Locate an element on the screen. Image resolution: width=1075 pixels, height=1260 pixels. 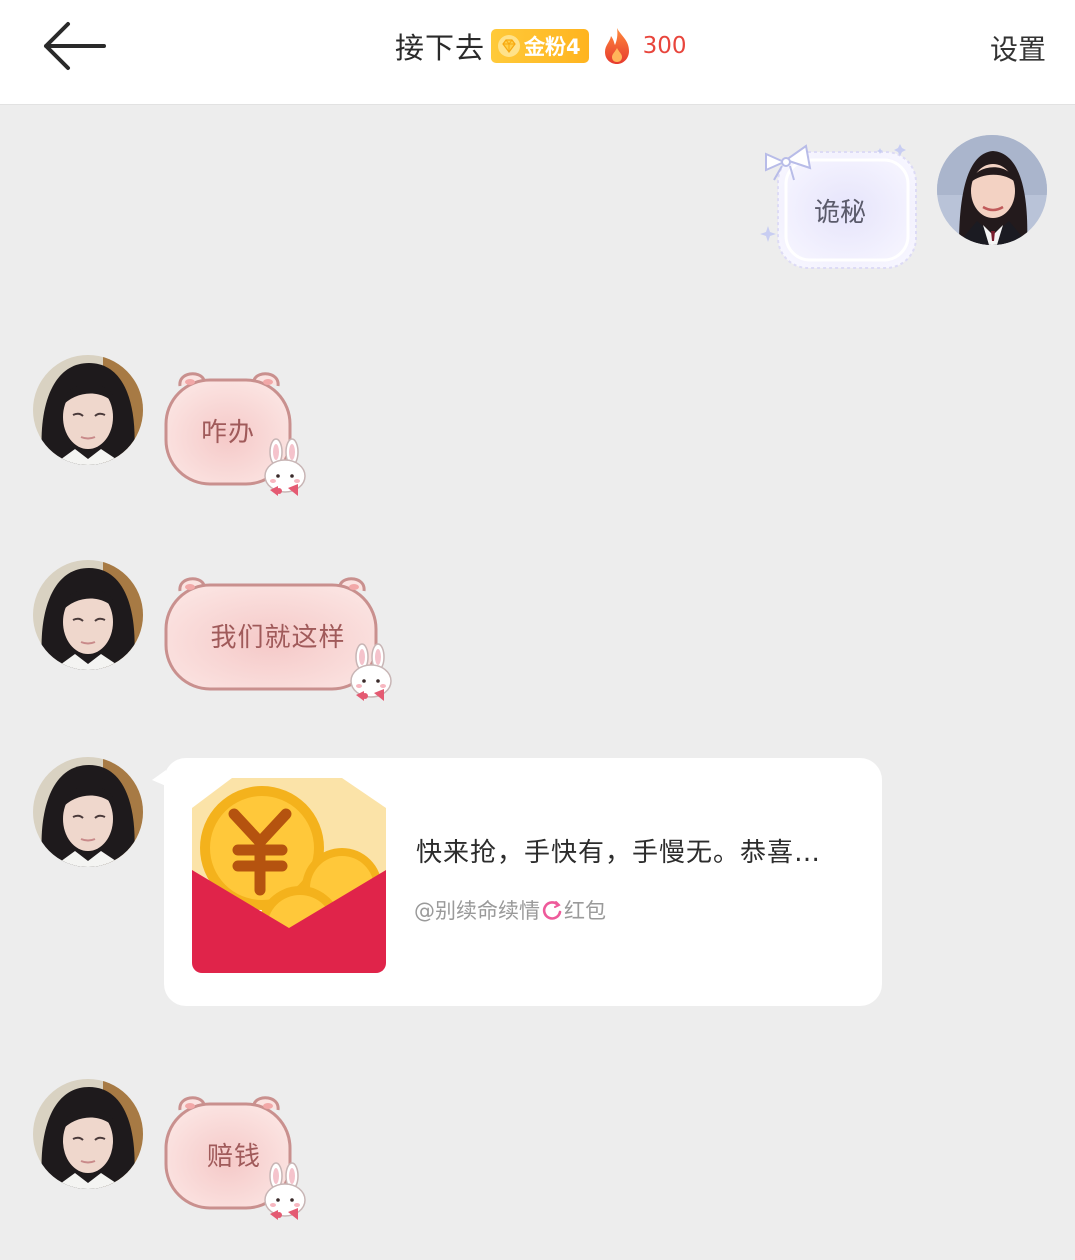
pink-swirl-icon is located at coordinates (552, 910).